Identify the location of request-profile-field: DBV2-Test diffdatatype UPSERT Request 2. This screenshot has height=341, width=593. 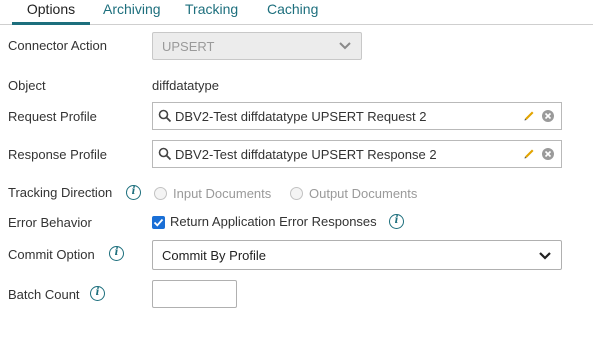
(357, 116).